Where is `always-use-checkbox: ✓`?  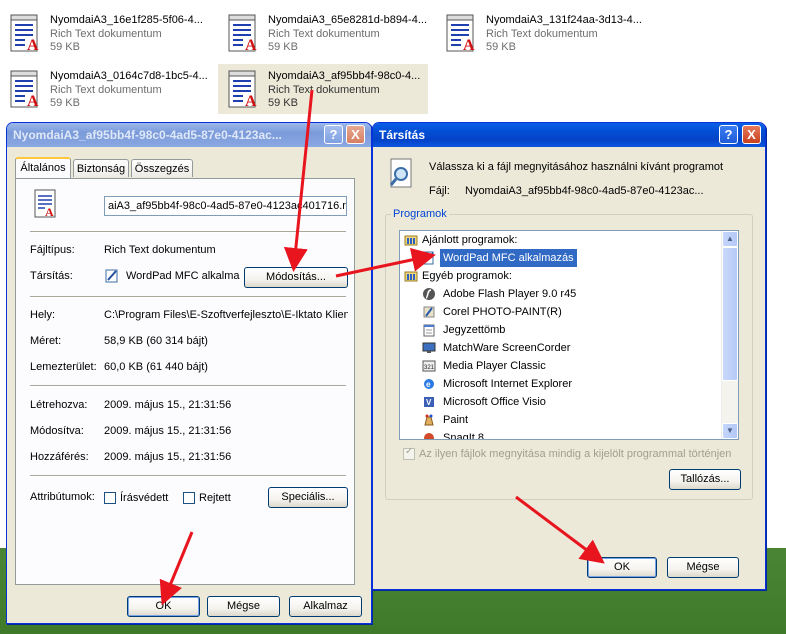 always-use-checkbox: ✓ is located at coordinates (409, 453).